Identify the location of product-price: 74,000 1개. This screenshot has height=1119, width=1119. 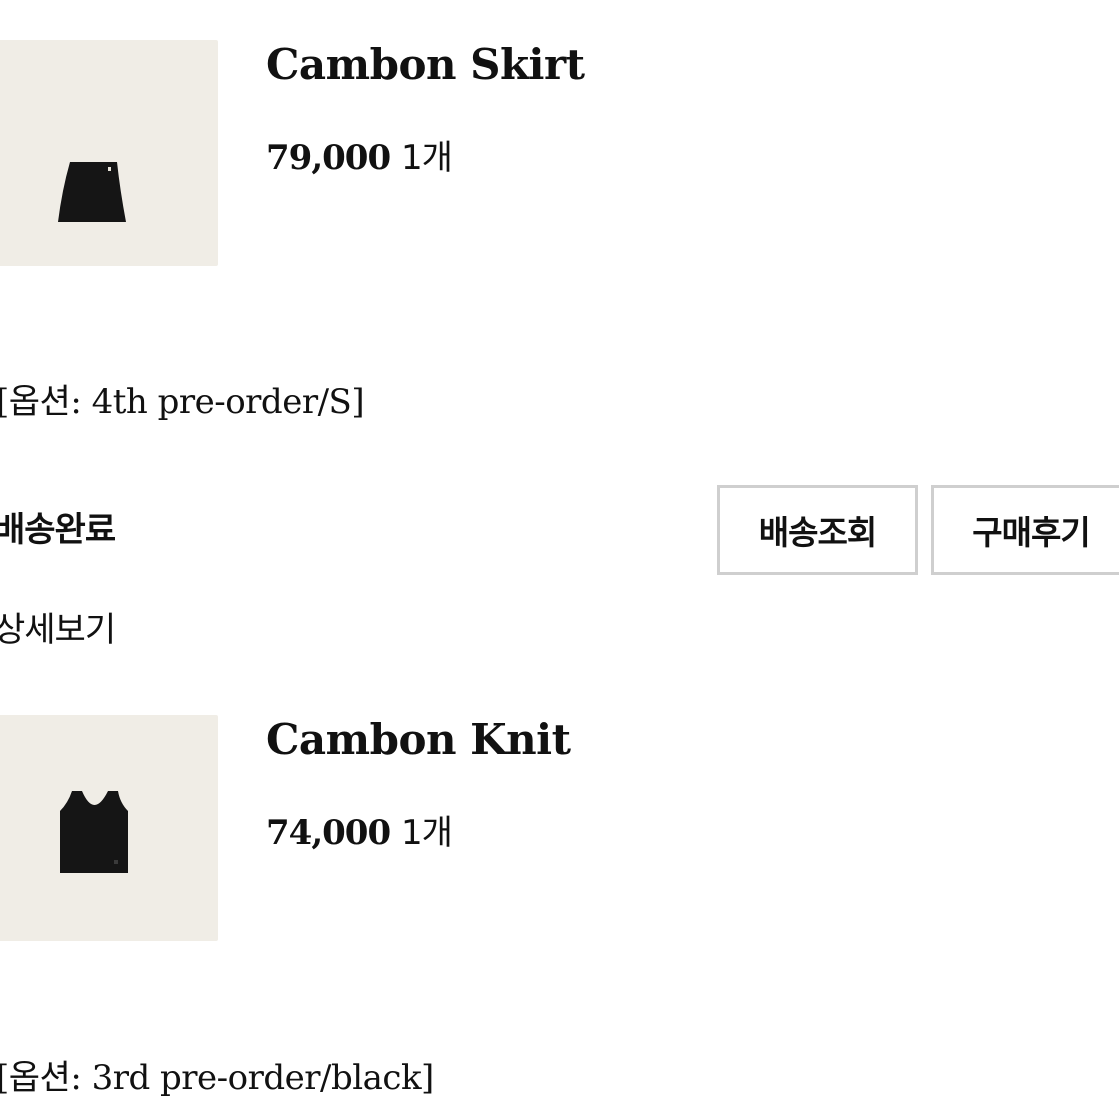
(359, 829).